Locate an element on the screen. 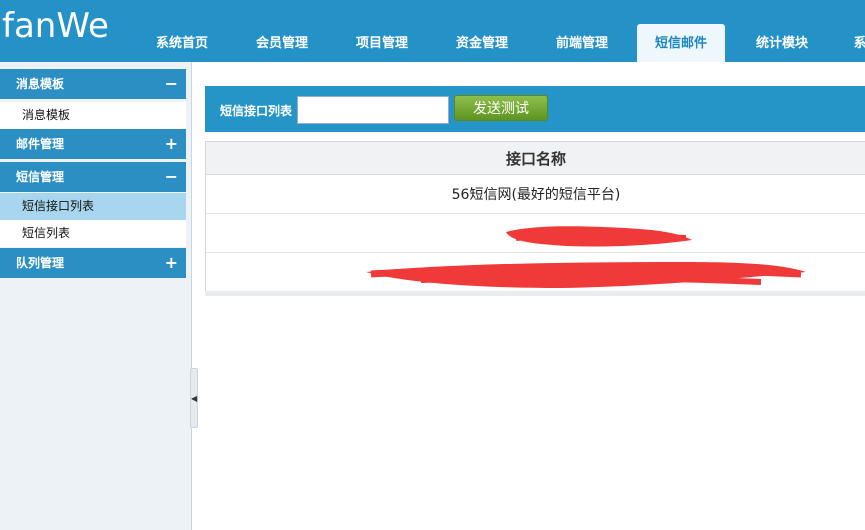 The image size is (865, 530). search-toolbar: 短信接口列表 发送测试 is located at coordinates (535, 109).